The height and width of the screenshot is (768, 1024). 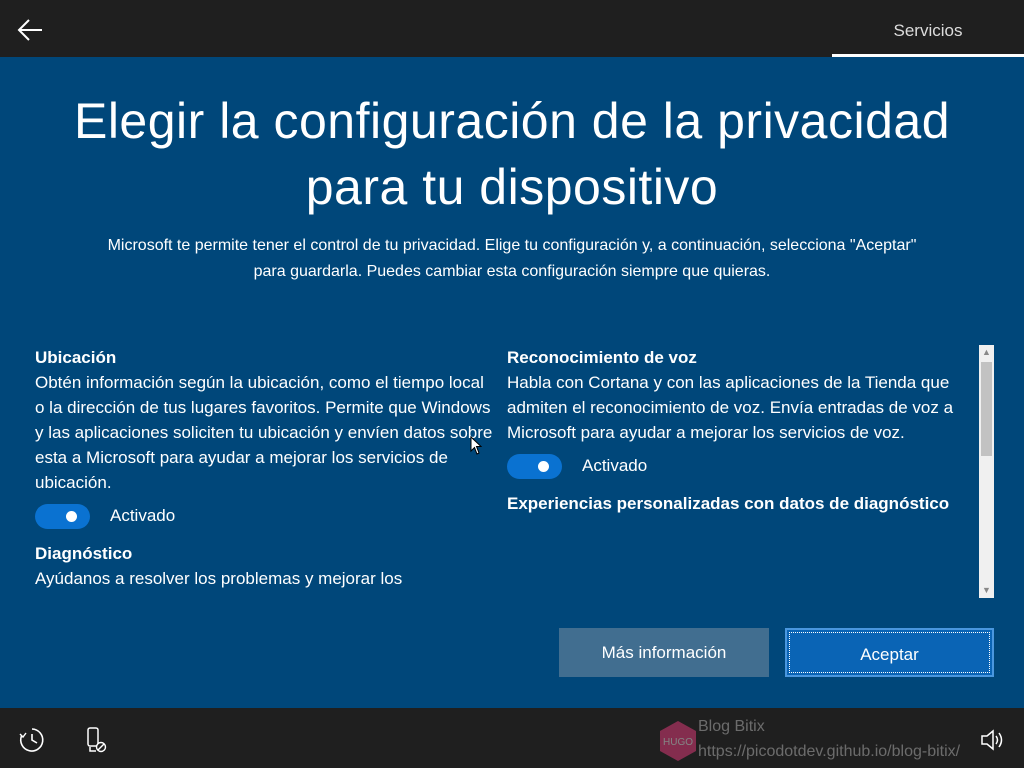 What do you see at coordinates (986, 590) in the screenshot?
I see `scroll-down-arrow-icon: ▼` at bounding box center [986, 590].